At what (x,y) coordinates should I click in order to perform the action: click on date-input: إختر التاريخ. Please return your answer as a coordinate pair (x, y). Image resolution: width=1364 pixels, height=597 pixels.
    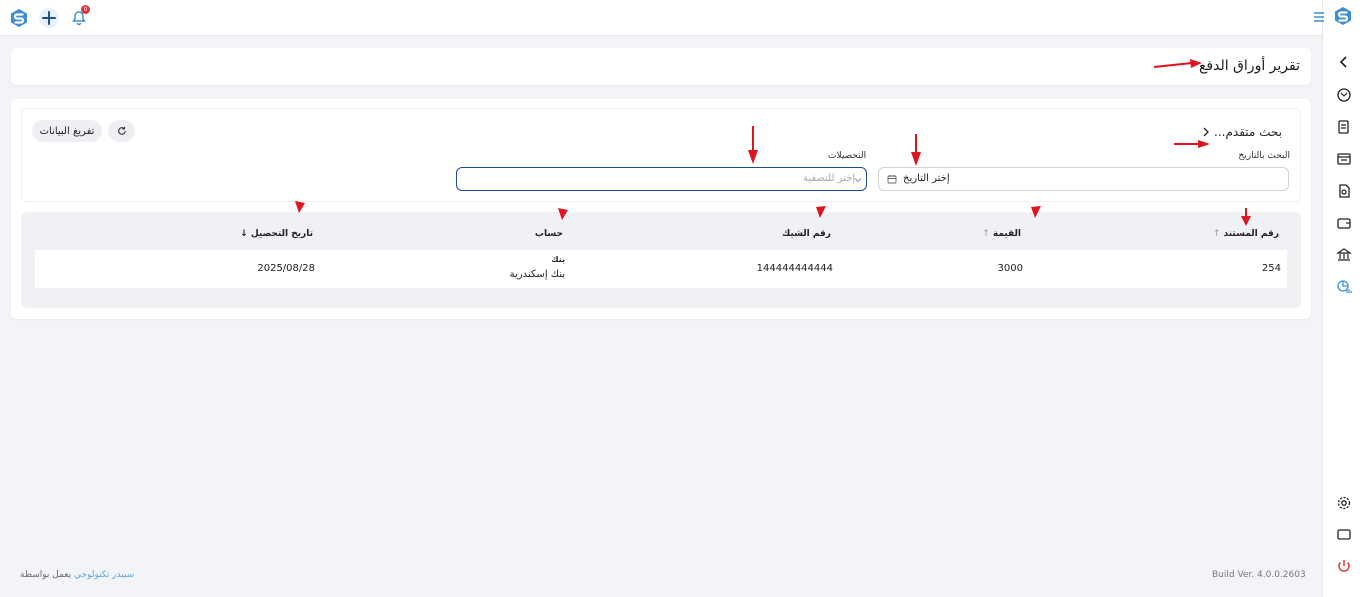
    Looking at the image, I should click on (1083, 179).